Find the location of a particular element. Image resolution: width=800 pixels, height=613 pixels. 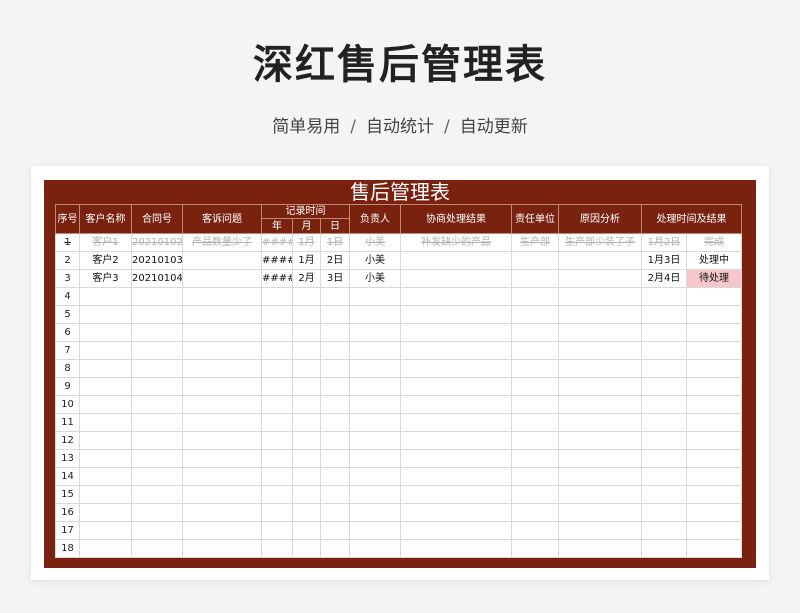

cell-contract: 20210104 is located at coordinates (157, 278).